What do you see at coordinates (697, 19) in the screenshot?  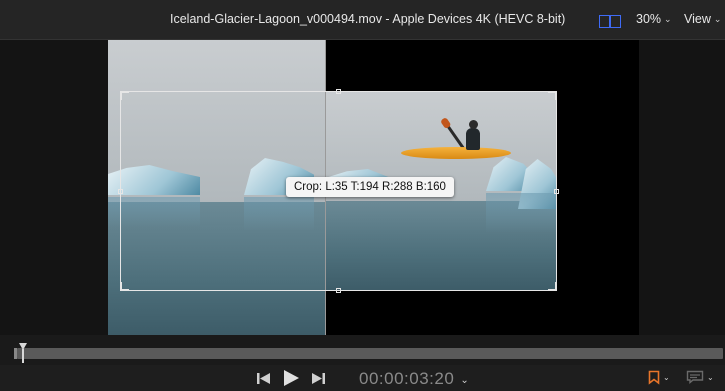 I see `view-label: View` at bounding box center [697, 19].